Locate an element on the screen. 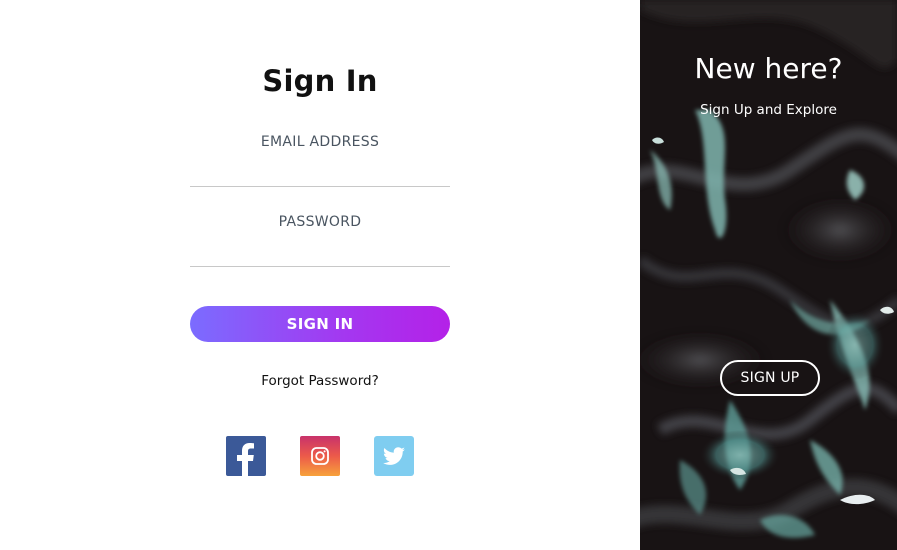 This screenshot has width=897, height=550. signup-subheading: Sign Up and Explore is located at coordinates (768, 110).